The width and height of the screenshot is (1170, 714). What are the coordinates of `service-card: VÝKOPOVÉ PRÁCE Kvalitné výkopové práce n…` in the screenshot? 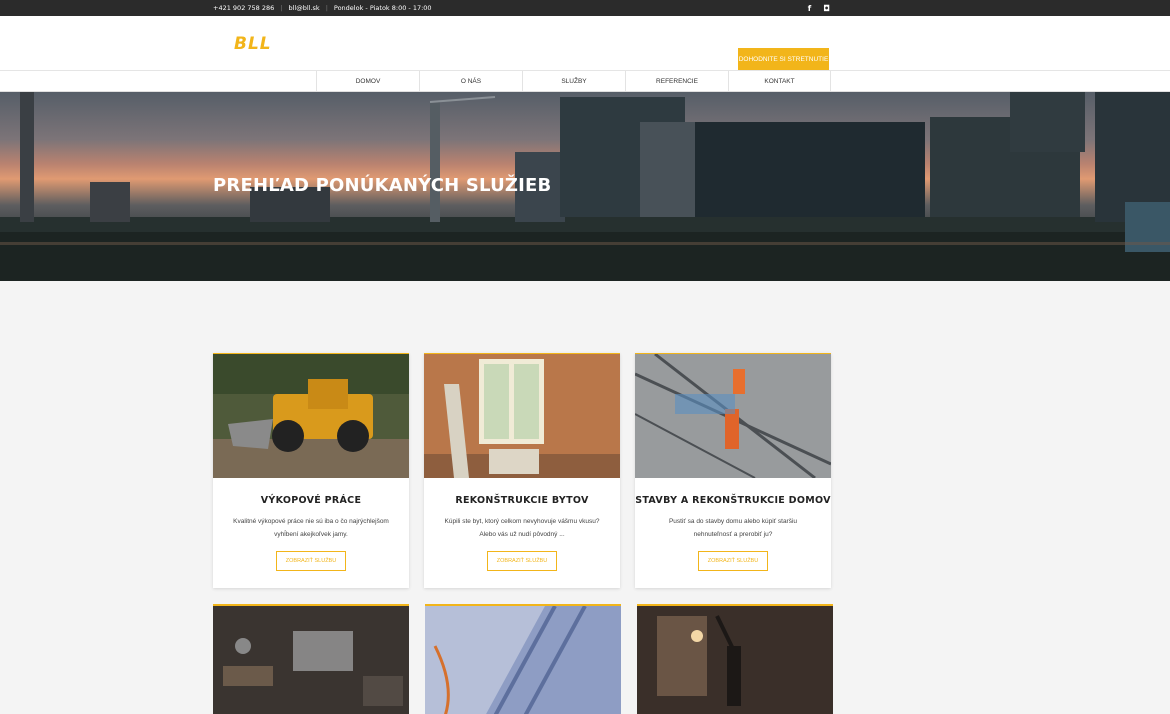 It's located at (311, 470).